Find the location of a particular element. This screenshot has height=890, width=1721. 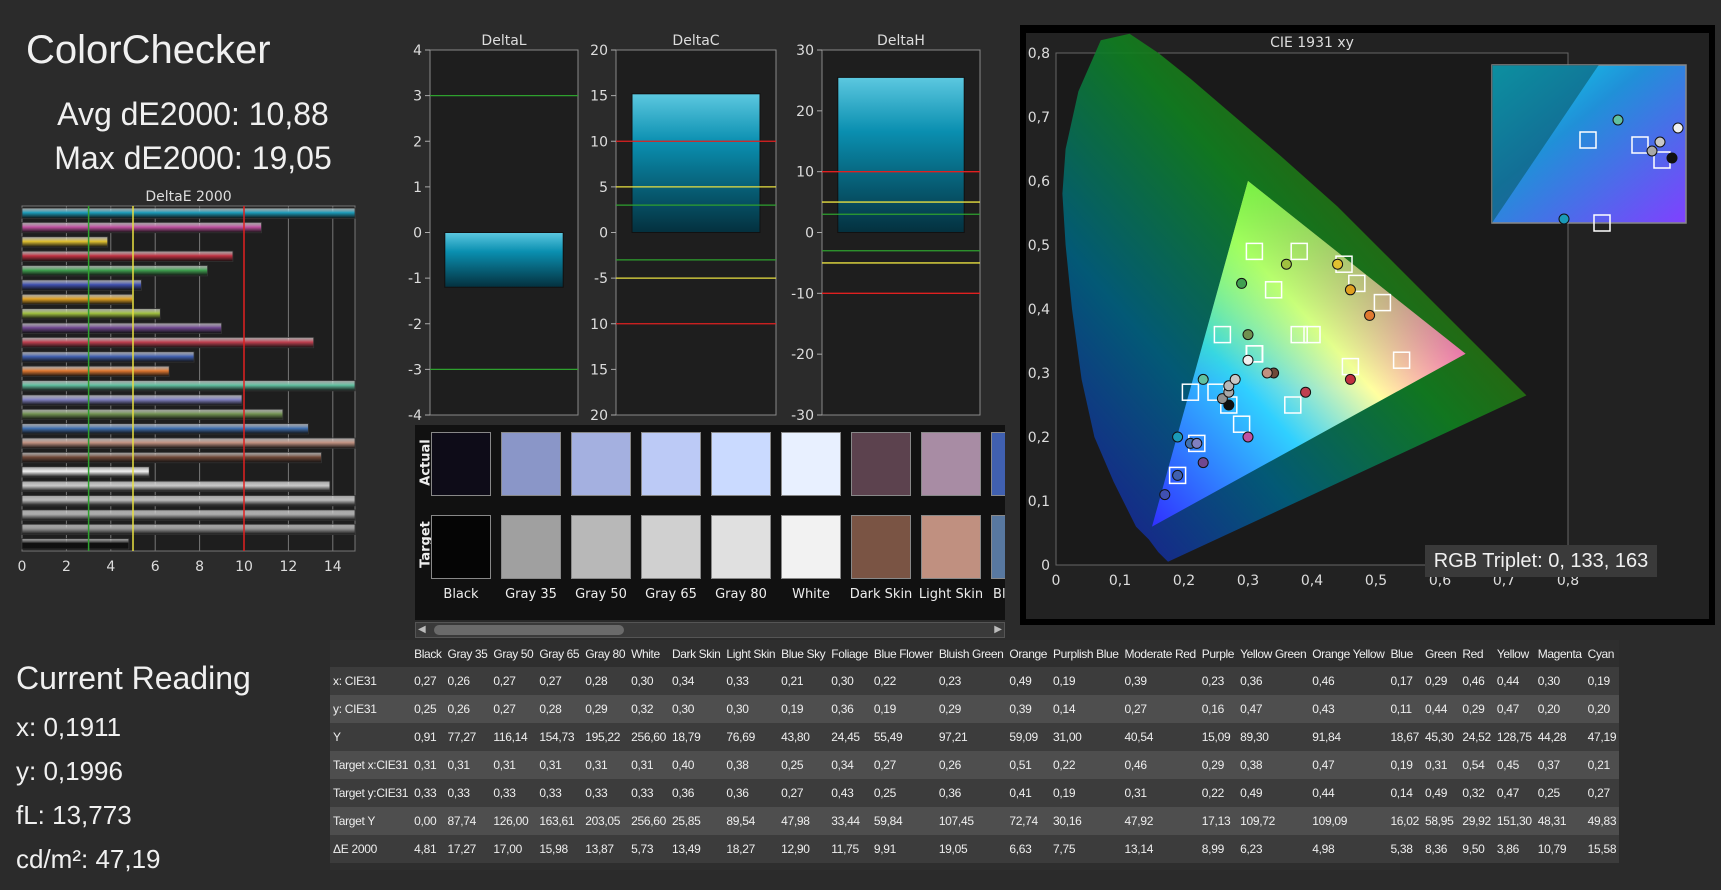

table-column-header: Gray 65 is located at coordinates (559, 653).